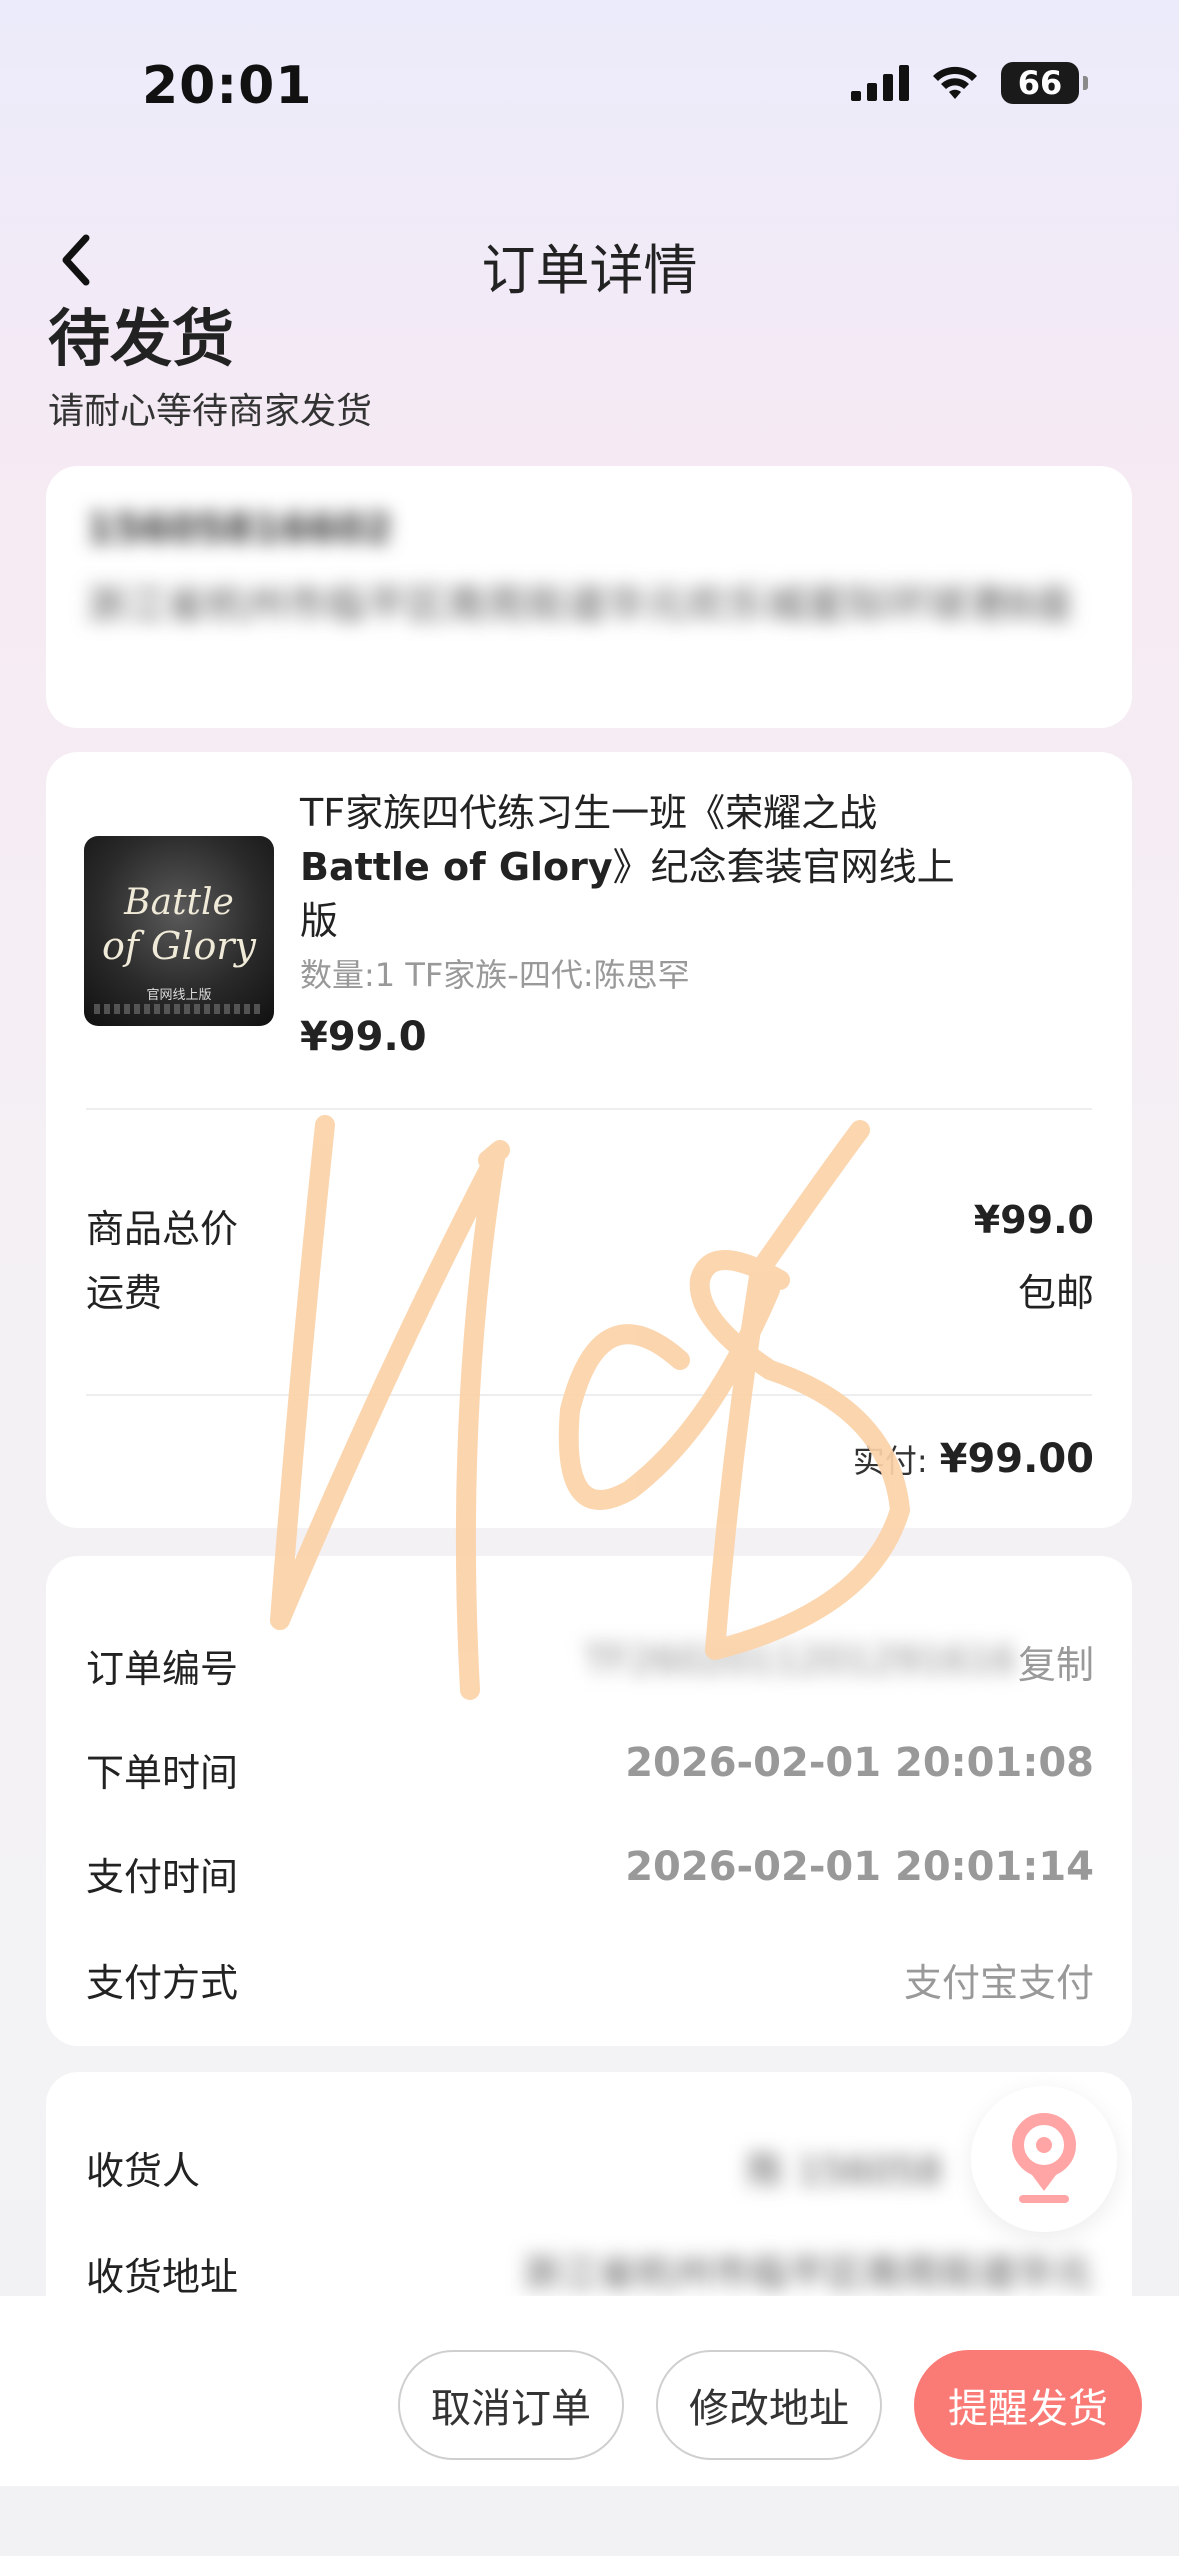 Image resolution: width=1179 pixels, height=2556 pixels. I want to click on receiver-address-value: 浙江省杭州市临平区南苑街道华元, so click(806, 2273).